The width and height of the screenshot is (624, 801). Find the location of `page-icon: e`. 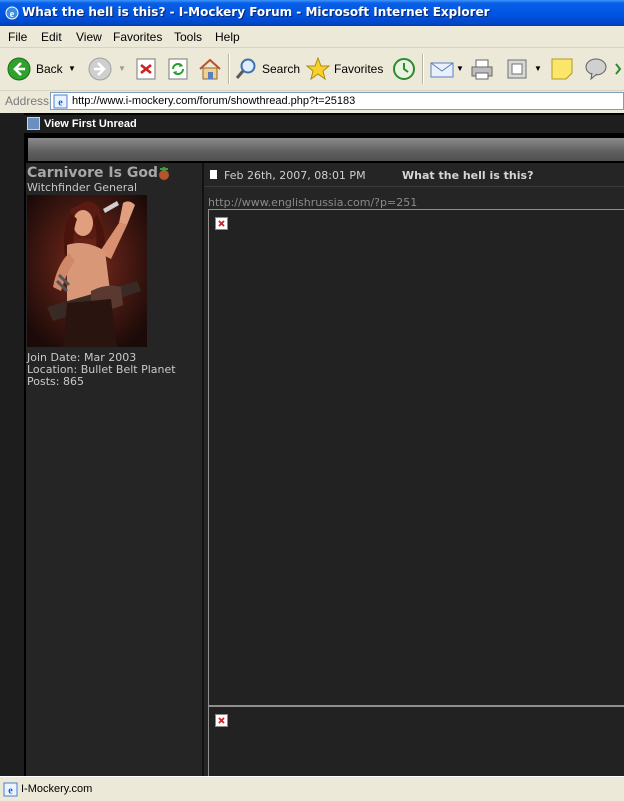

page-icon: e is located at coordinates (60, 101).